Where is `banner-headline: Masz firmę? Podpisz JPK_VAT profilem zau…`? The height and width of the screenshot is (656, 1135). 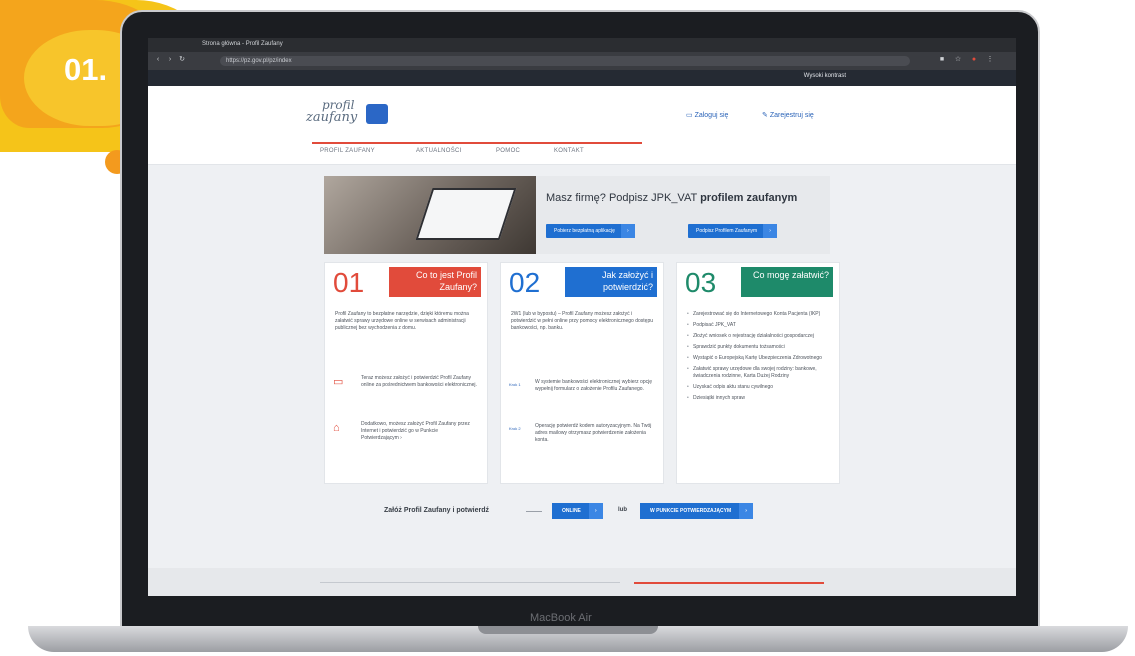 banner-headline: Masz firmę? Podpisz JPK_VAT profilem zau… is located at coordinates (671, 198).